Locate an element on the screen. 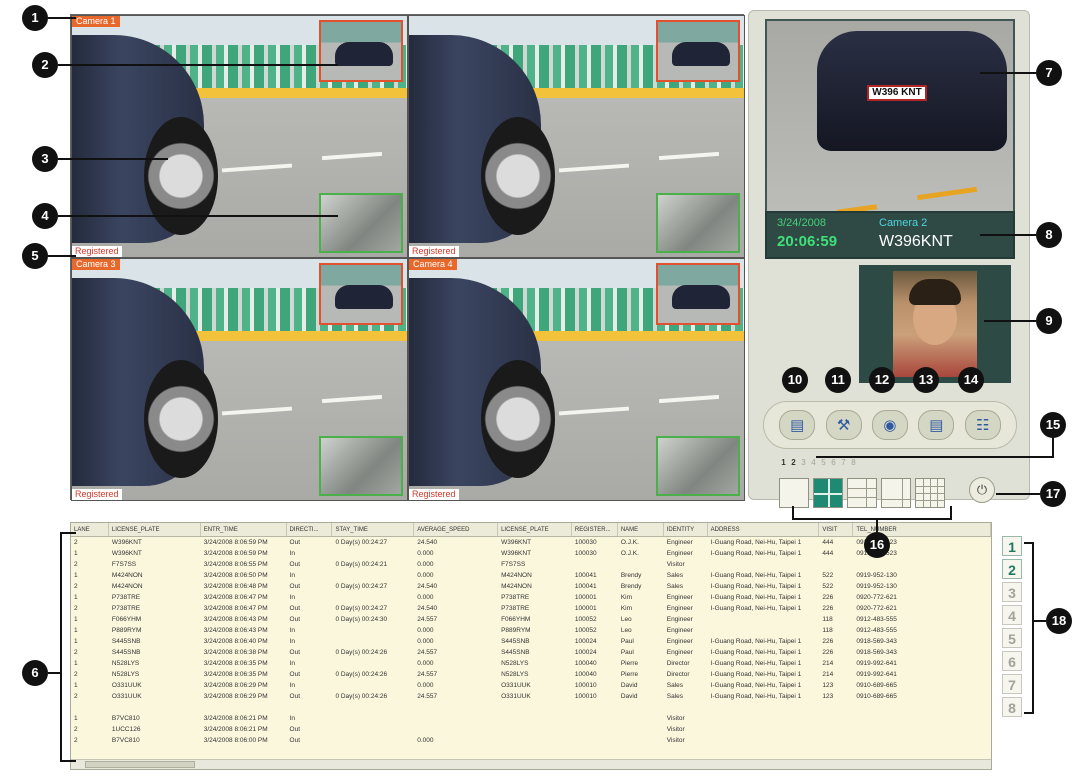  table-cell: P738TRE is located at coordinates (515, 597).